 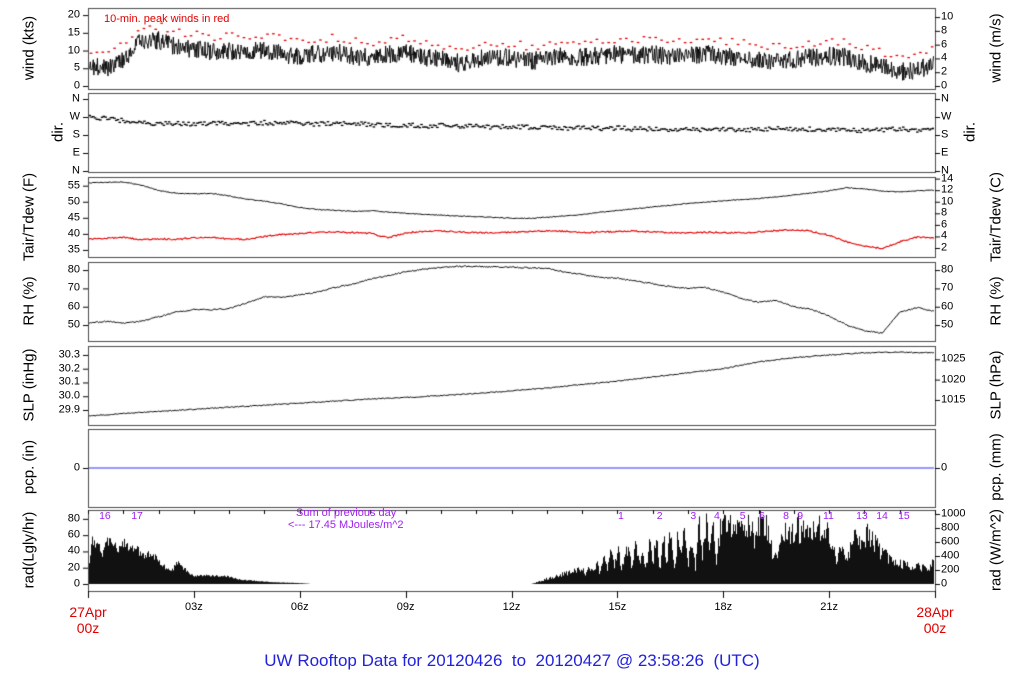 What do you see at coordinates (947, 269) in the screenshot?
I see `y-tick-label-right: 80` at bounding box center [947, 269].